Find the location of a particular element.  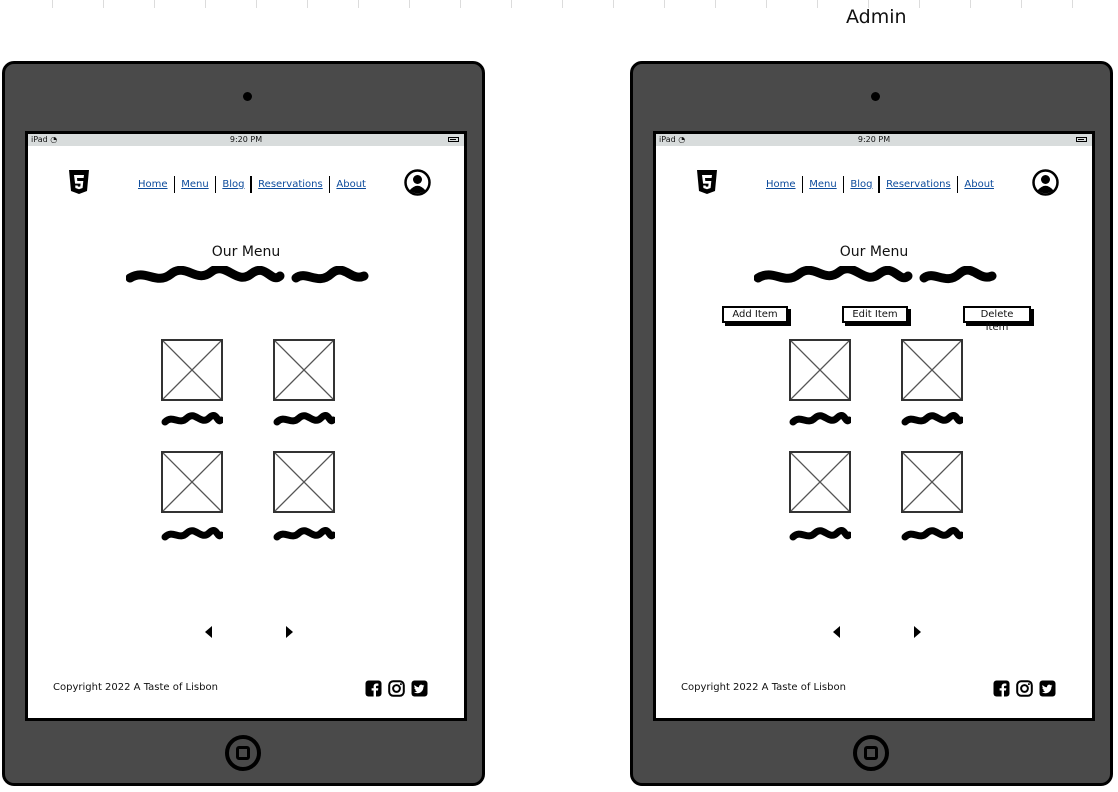

admin-caption: Admin is located at coordinates (876, 17).